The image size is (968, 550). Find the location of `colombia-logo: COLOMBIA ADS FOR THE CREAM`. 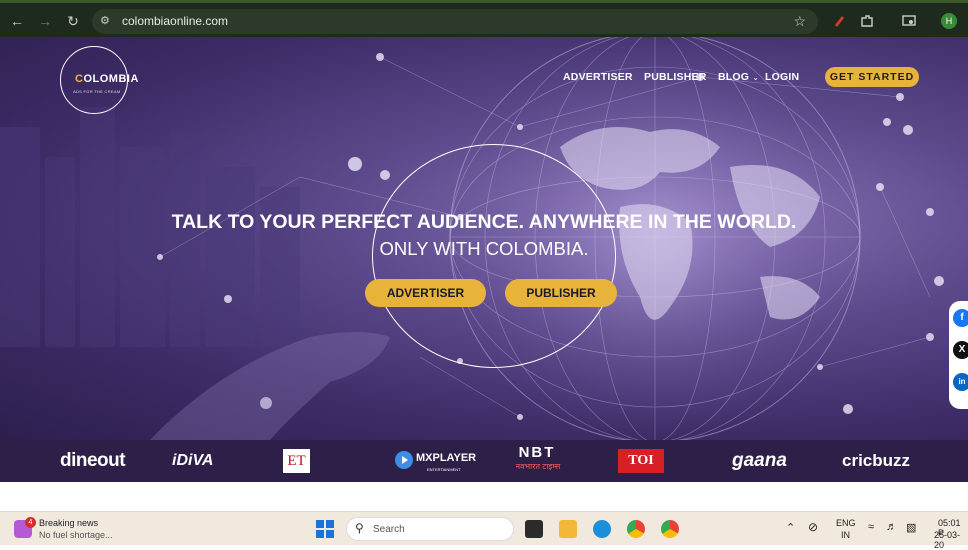

colombia-logo: COLOMBIA ADS FOR THE CREAM is located at coordinates (99, 80).